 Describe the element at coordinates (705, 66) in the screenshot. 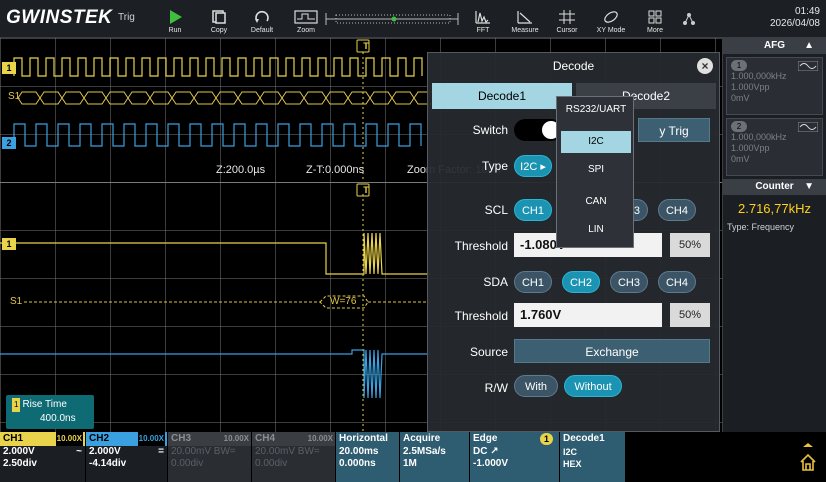

I see `close-icon: ×` at that location.